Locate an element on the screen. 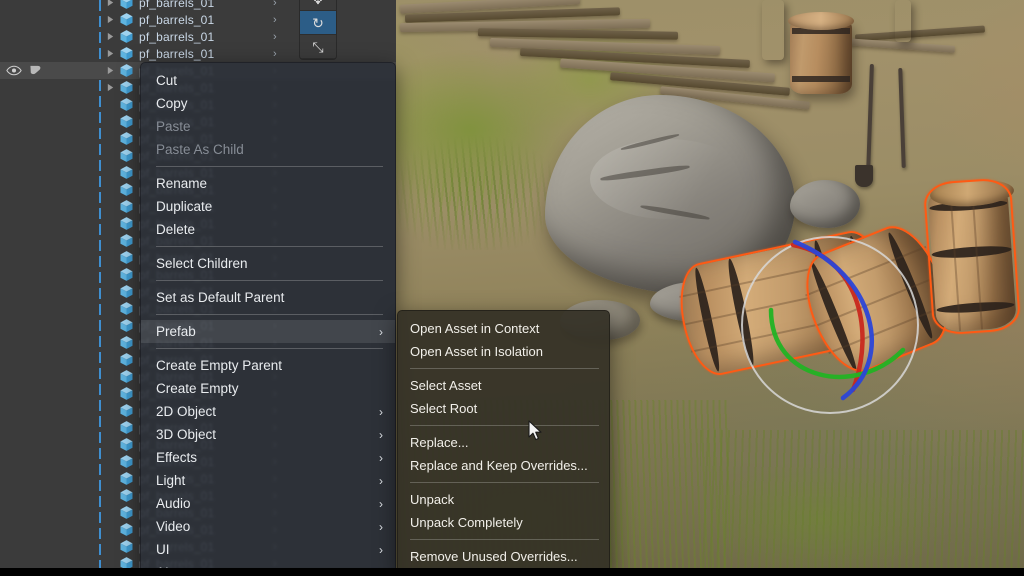 The height and width of the screenshot is (576, 1024). context-menu-item-rename: Rename is located at coordinates (268, 183).